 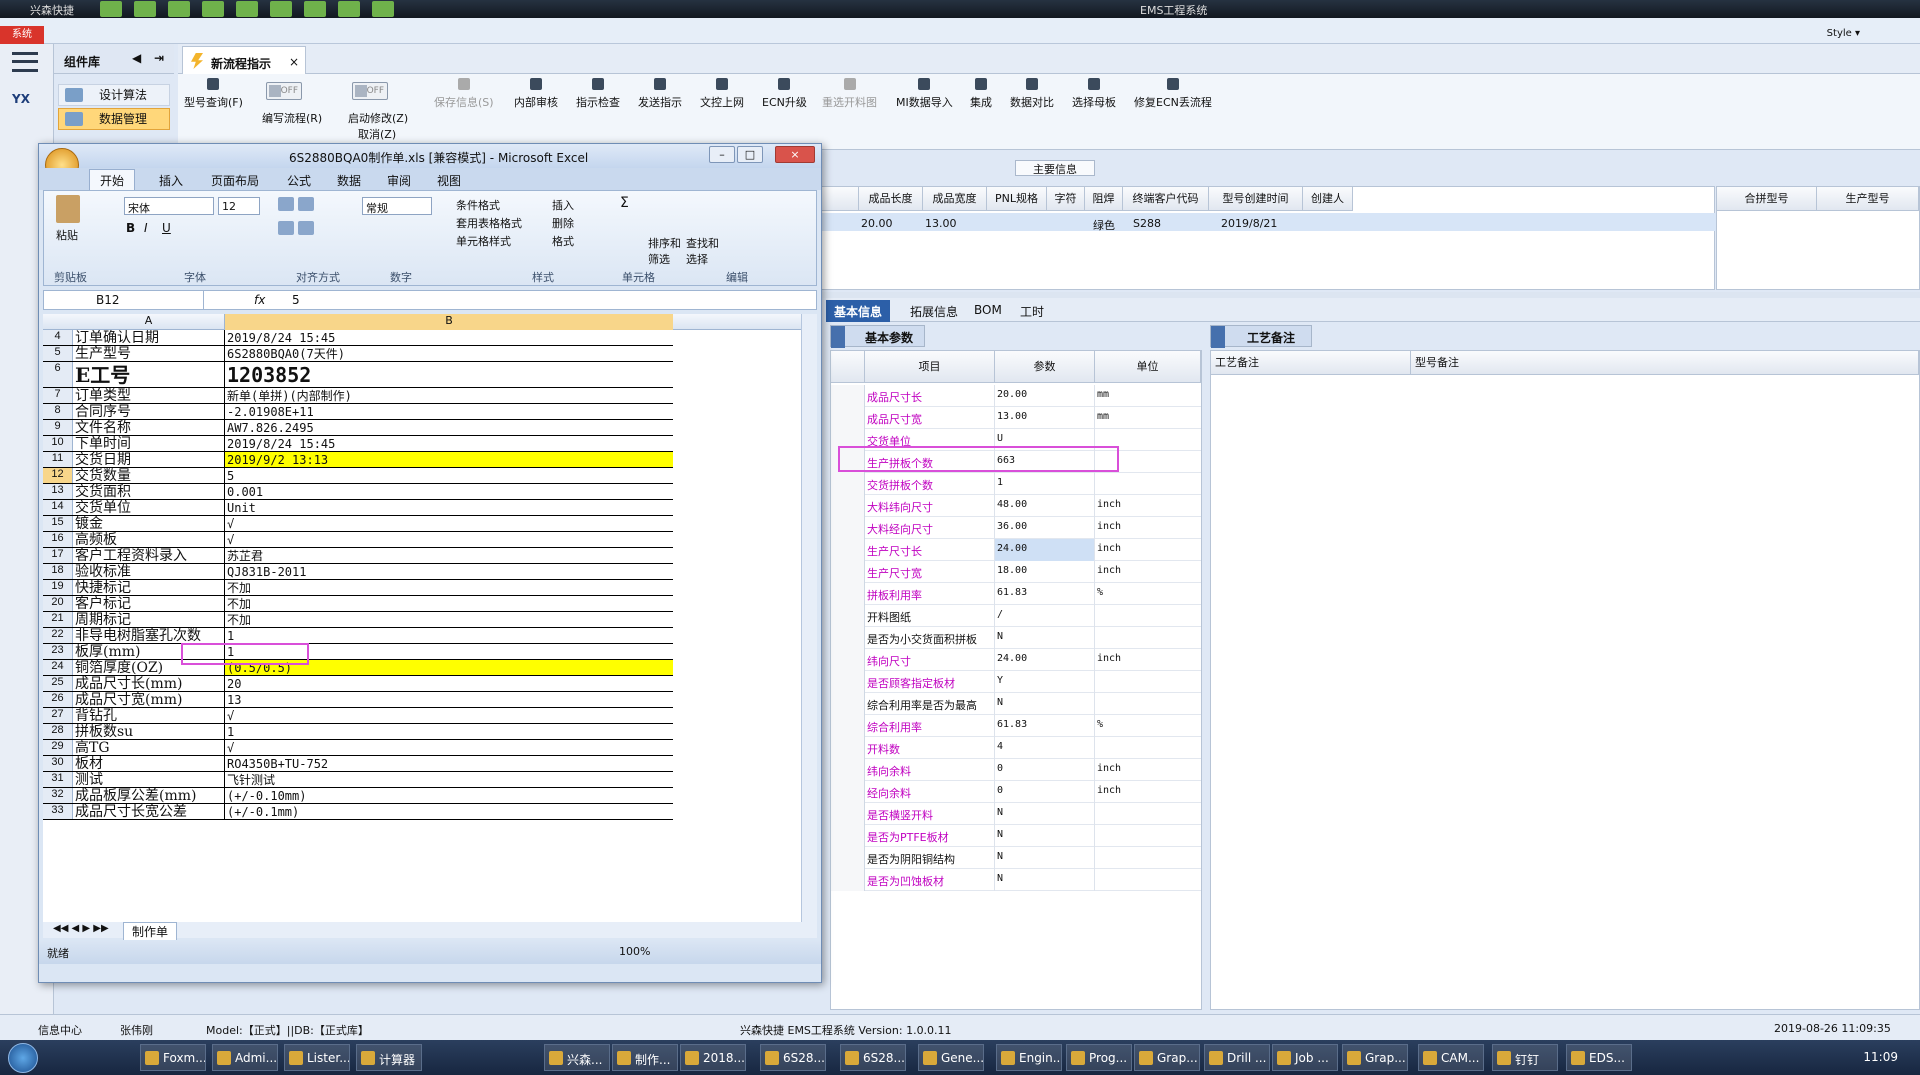 What do you see at coordinates (149, 353) in the screenshot?
I see `cell-label: 生产型号` at bounding box center [149, 353].